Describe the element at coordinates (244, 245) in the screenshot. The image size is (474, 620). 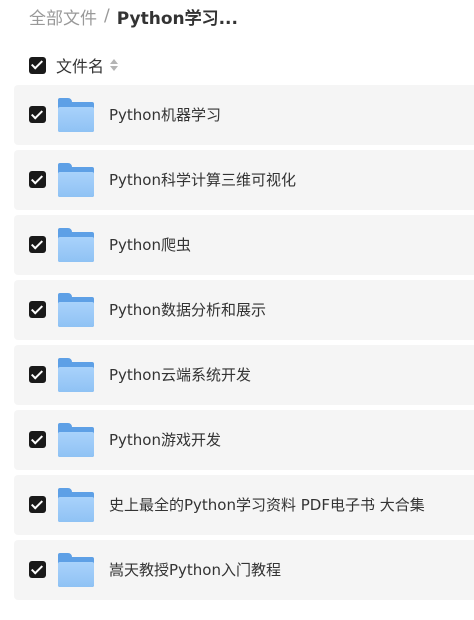
I see `file-row: Python爬虫` at that location.